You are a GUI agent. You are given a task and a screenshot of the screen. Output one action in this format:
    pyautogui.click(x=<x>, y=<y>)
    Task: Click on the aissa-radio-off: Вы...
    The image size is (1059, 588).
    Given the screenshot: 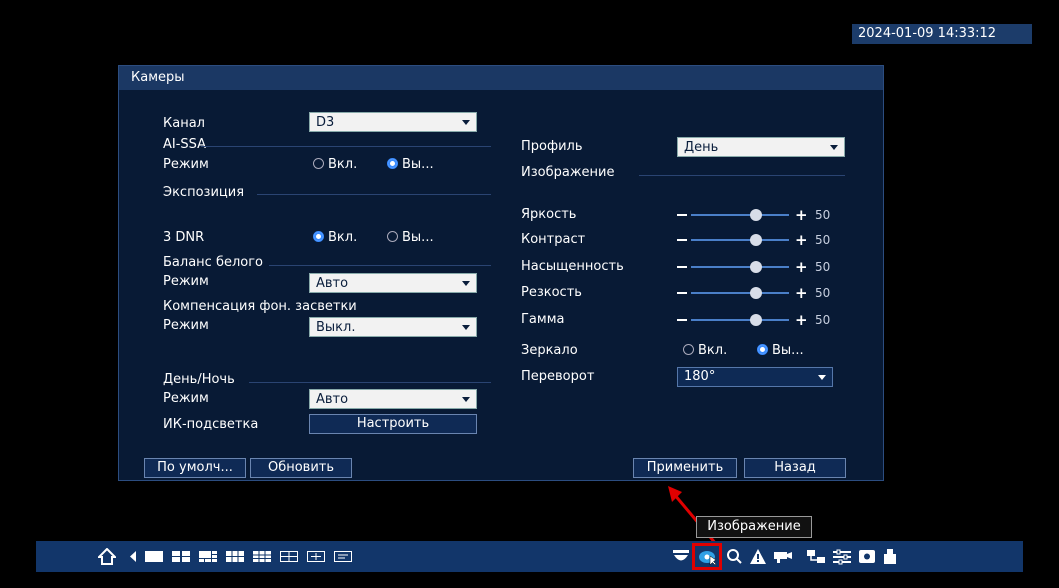 What is the action you would take?
    pyautogui.click(x=410, y=165)
    